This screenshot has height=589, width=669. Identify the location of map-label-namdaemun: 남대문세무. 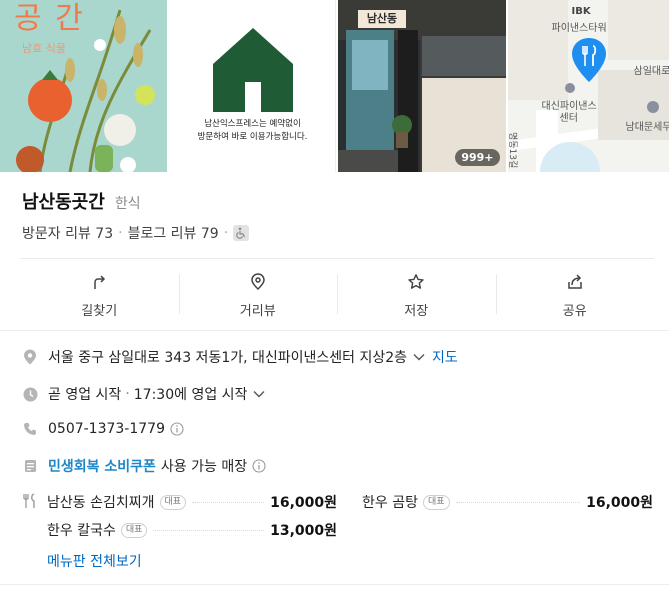
(647, 127).